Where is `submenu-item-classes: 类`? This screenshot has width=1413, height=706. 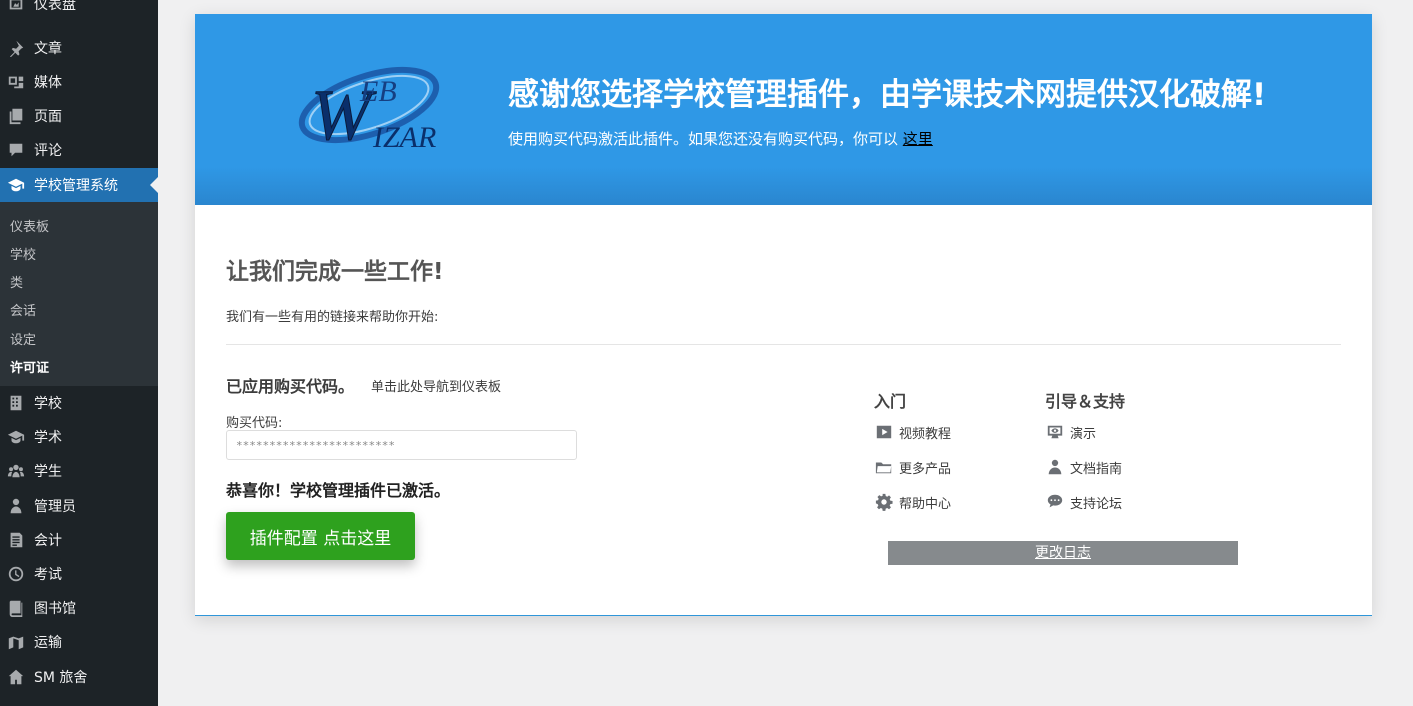
submenu-item-classes: 类 is located at coordinates (16, 281).